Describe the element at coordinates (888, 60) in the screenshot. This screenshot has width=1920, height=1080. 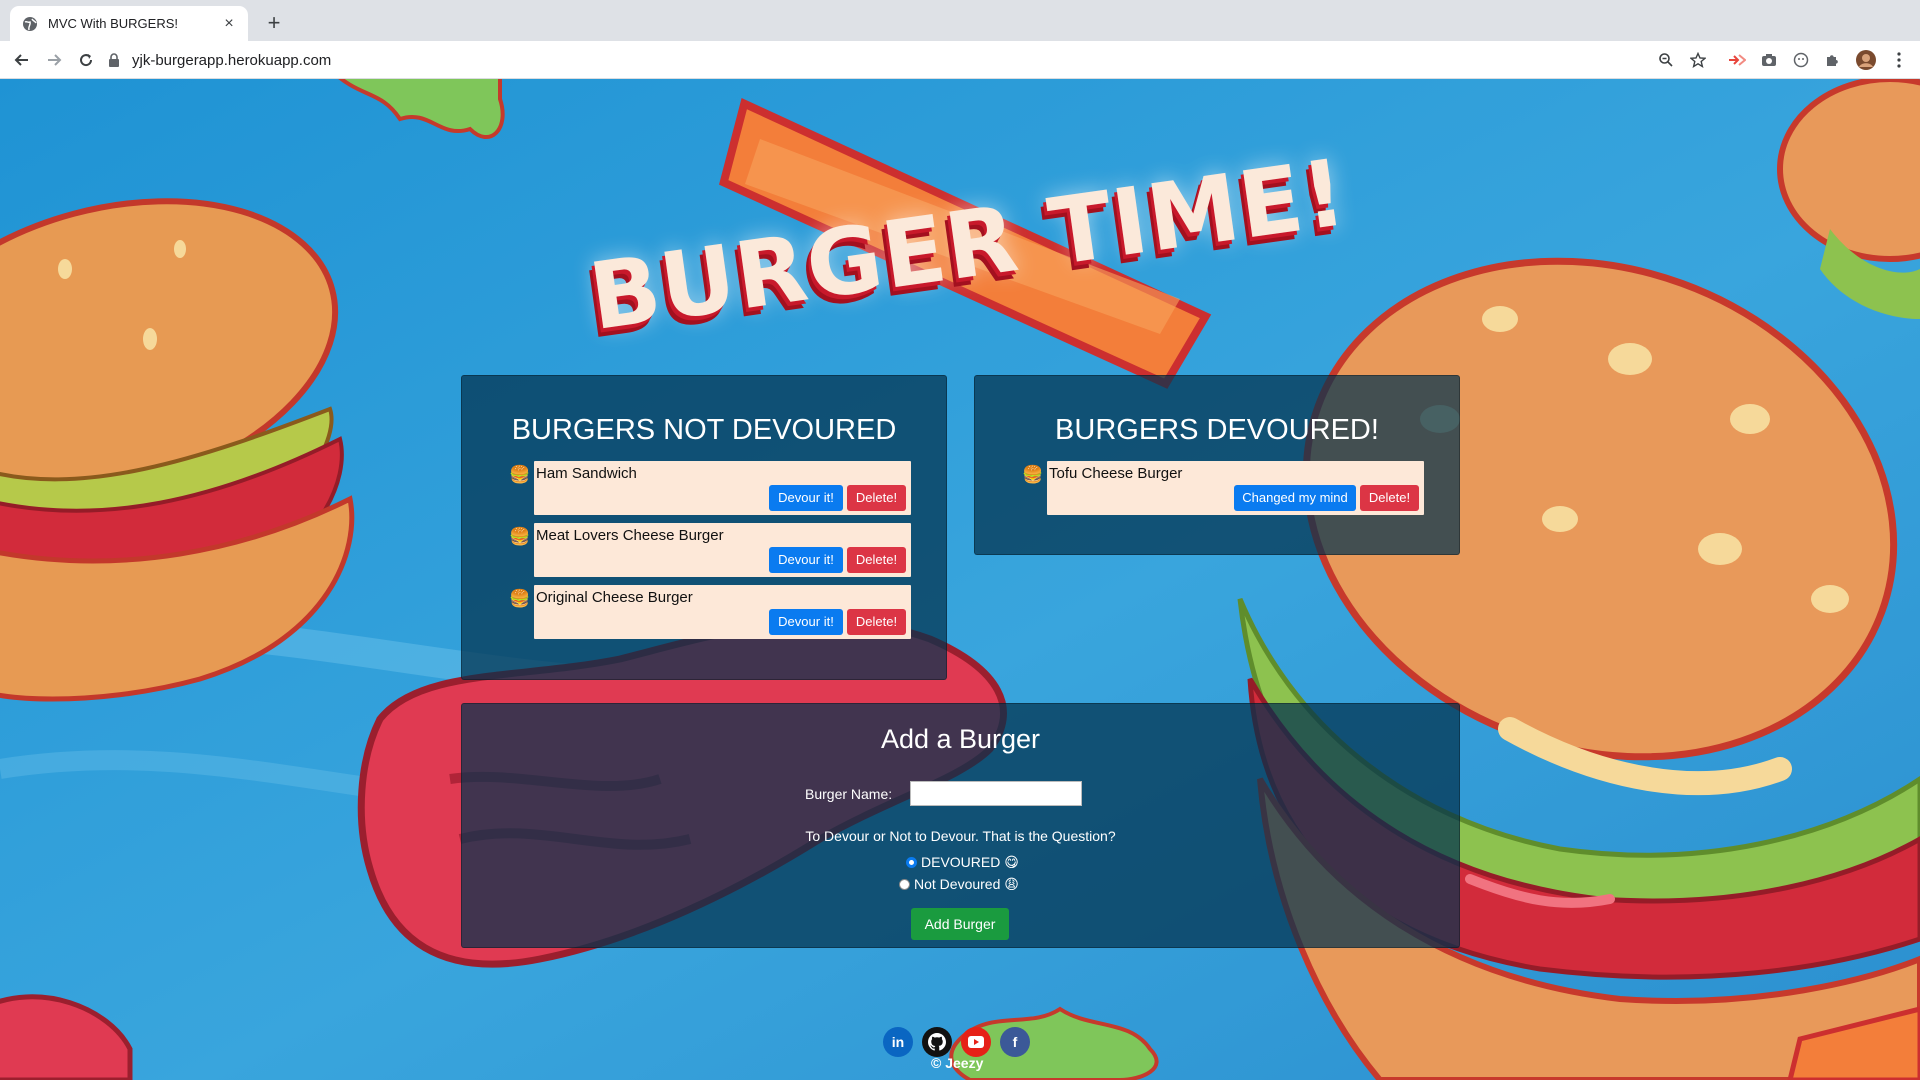
I see `address-bar: yjk-burgerapp.herokuapp.com` at that location.